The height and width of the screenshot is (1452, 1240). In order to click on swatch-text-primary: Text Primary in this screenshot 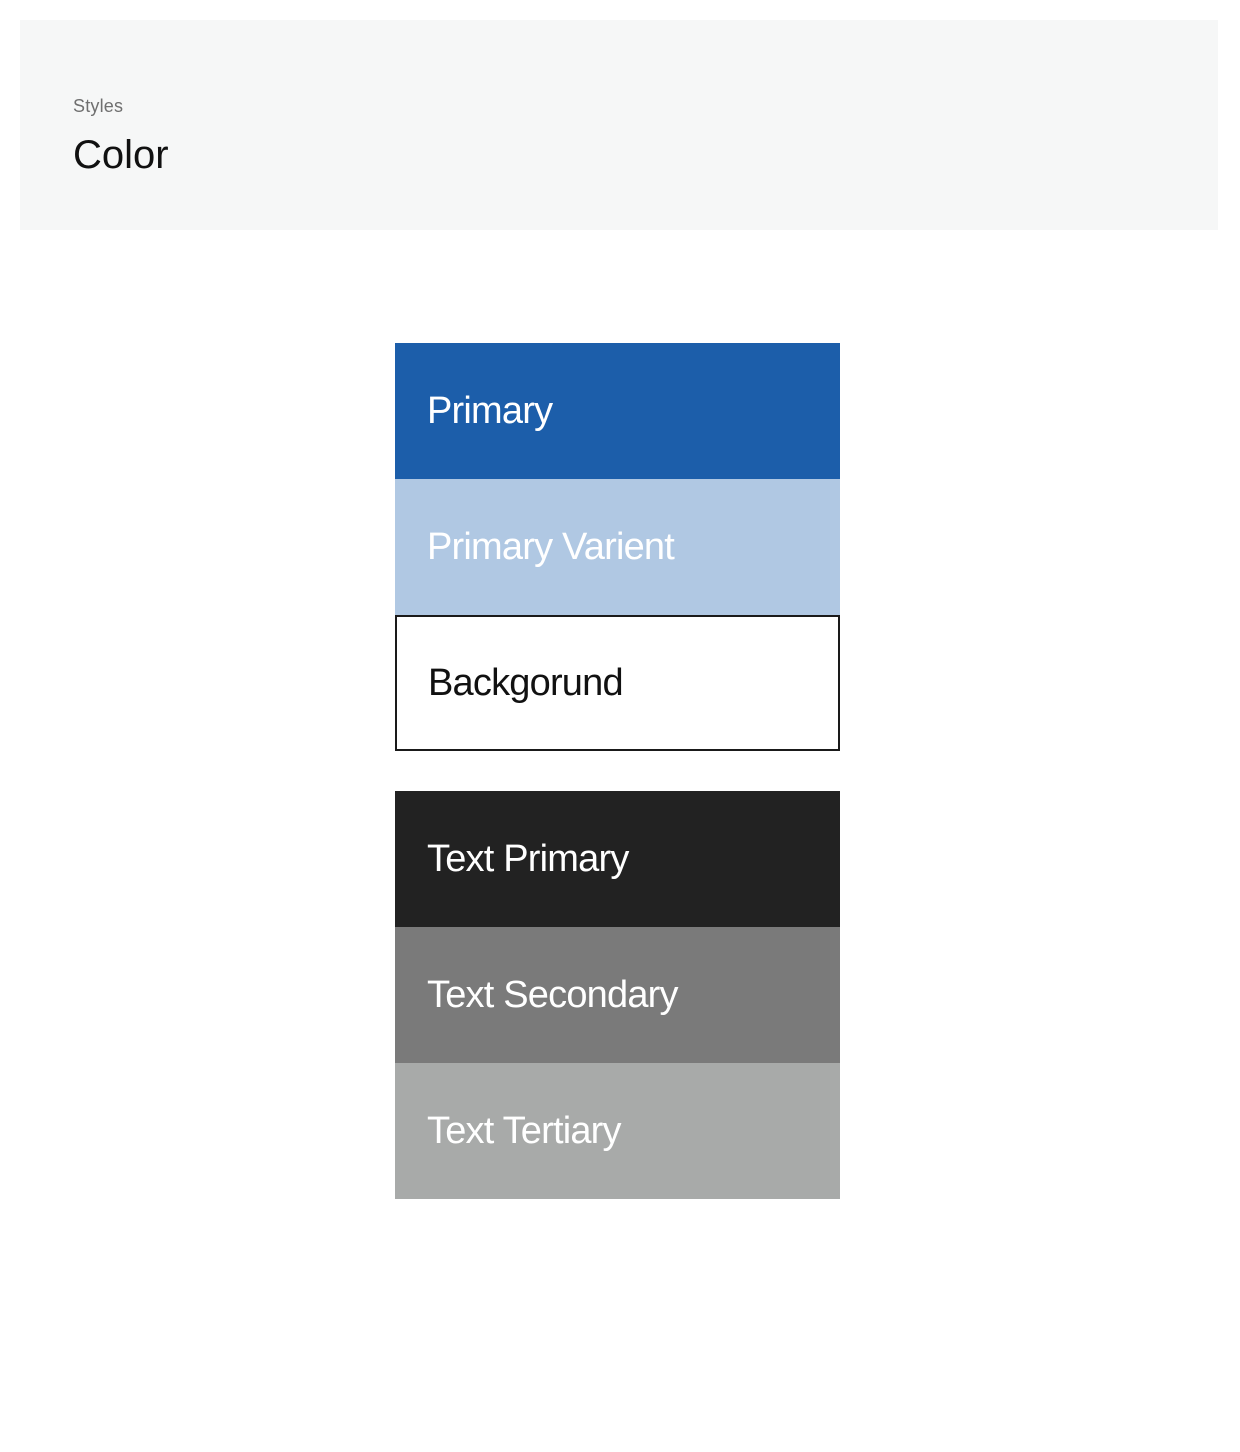, I will do `click(617, 859)`.